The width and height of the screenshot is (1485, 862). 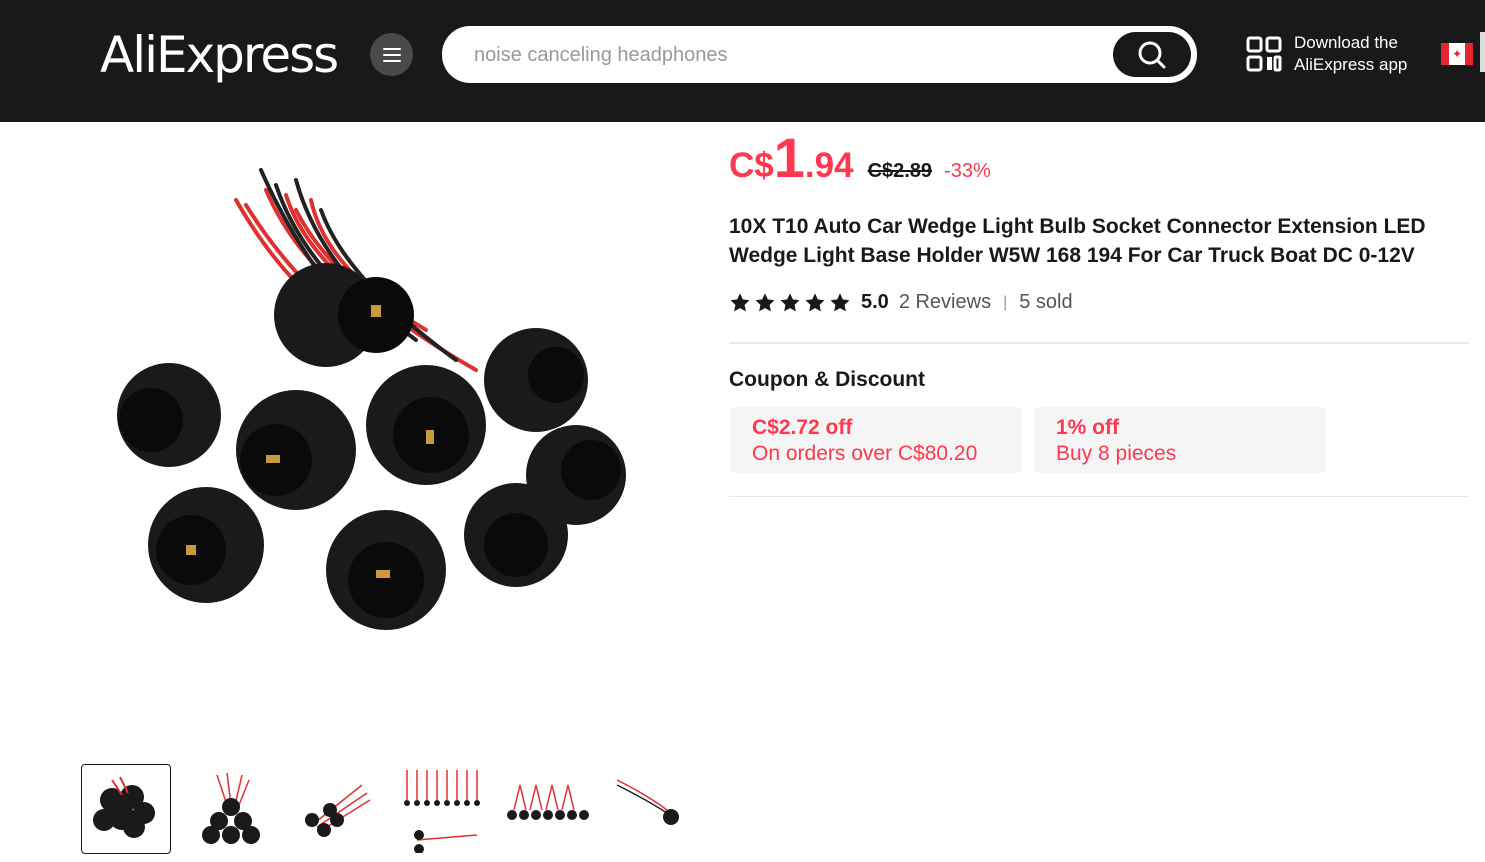 What do you see at coordinates (945, 302) in the screenshot?
I see `reviews-link: 2 Reviews` at bounding box center [945, 302].